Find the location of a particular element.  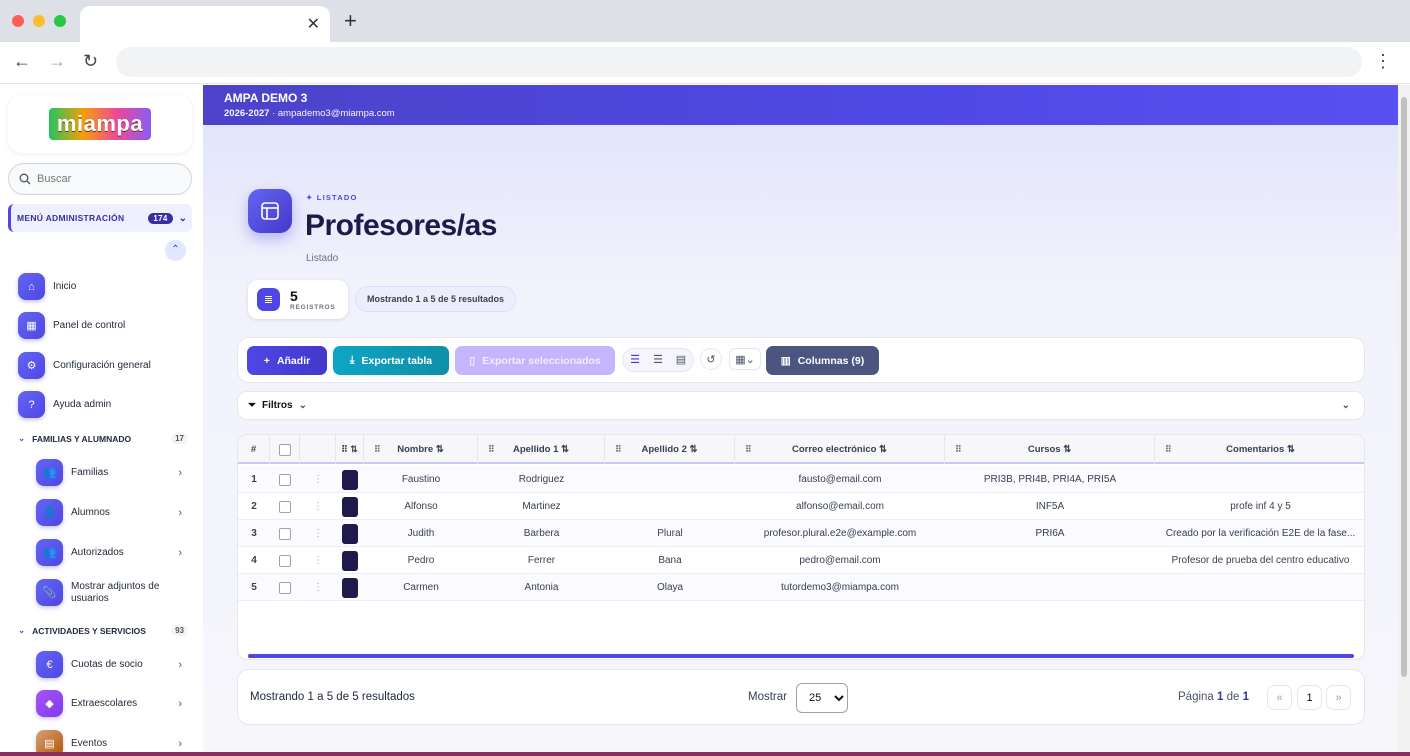

close-window-dot is located at coordinates (18, 21).